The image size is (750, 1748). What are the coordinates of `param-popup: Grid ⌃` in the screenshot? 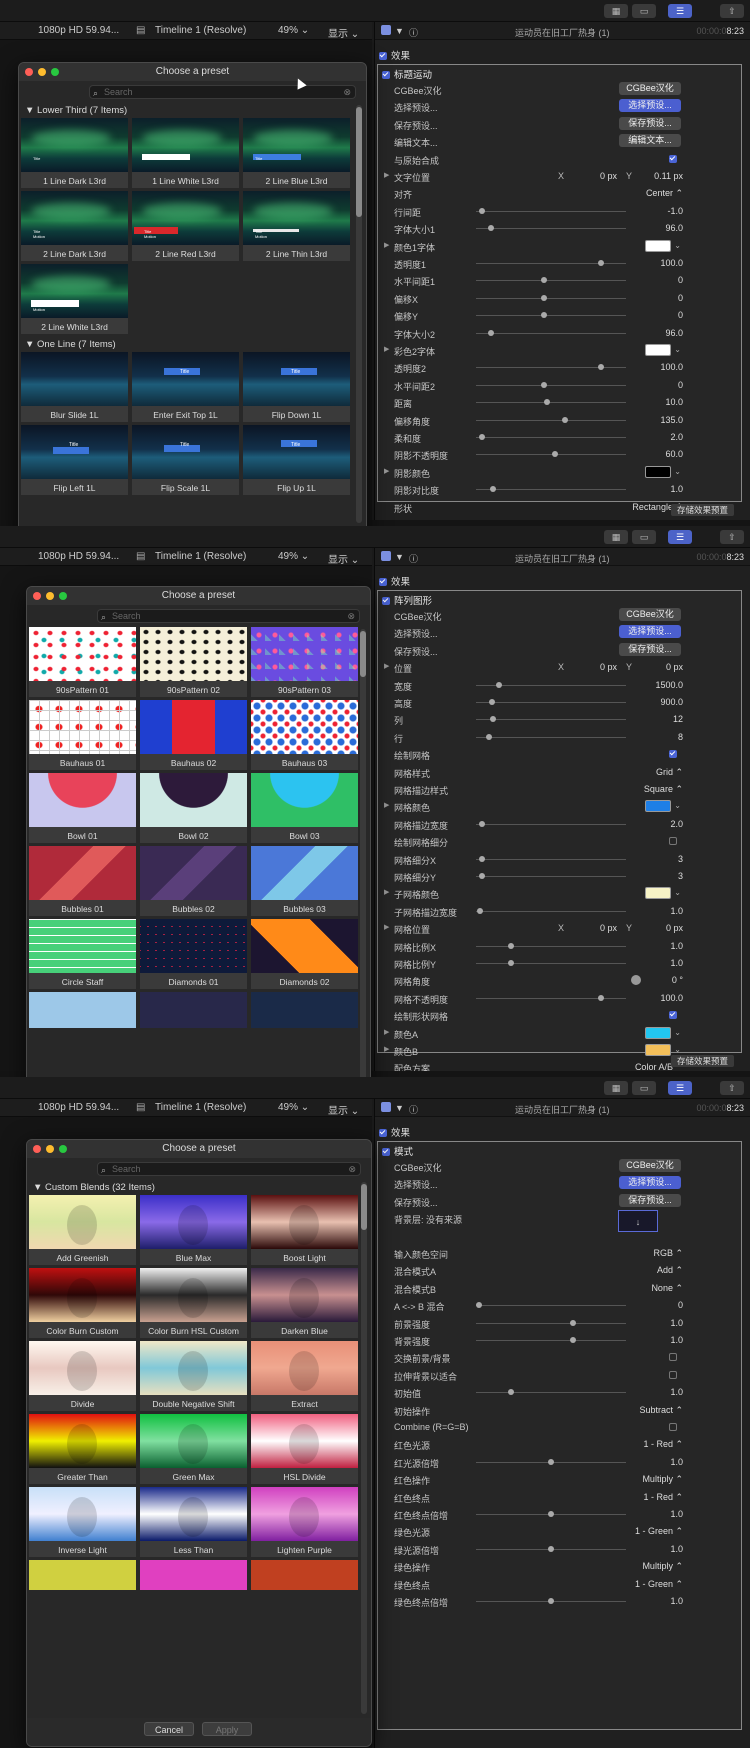 It's located at (669, 772).